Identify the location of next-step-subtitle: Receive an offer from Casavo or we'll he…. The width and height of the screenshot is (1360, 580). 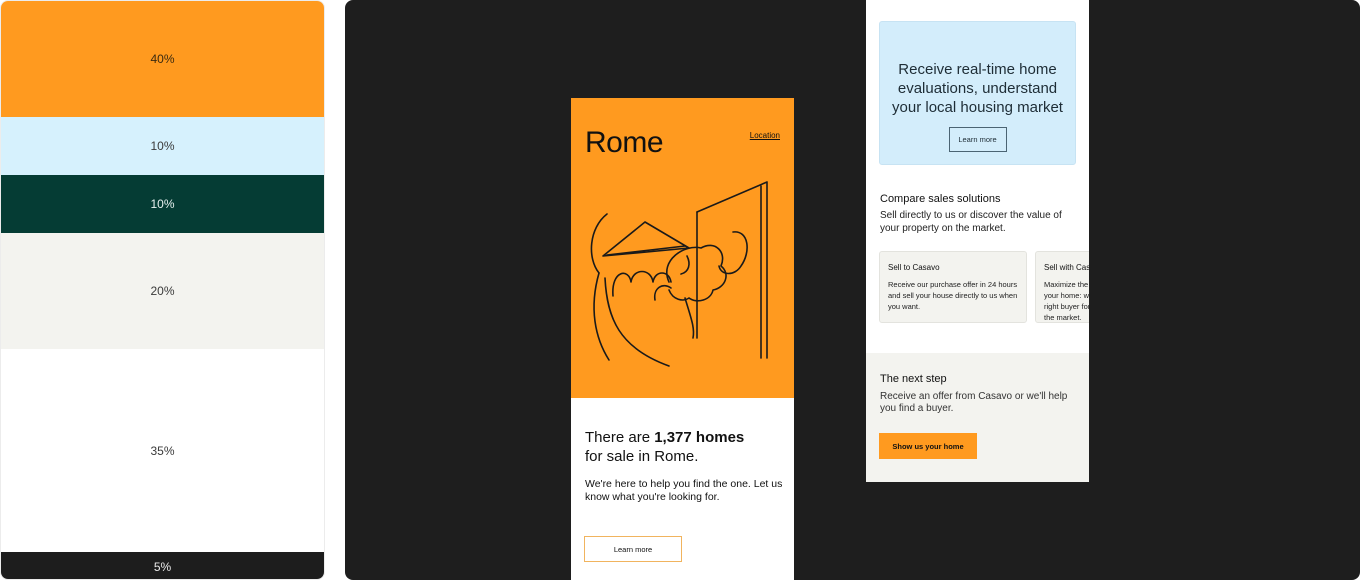
(974, 402).